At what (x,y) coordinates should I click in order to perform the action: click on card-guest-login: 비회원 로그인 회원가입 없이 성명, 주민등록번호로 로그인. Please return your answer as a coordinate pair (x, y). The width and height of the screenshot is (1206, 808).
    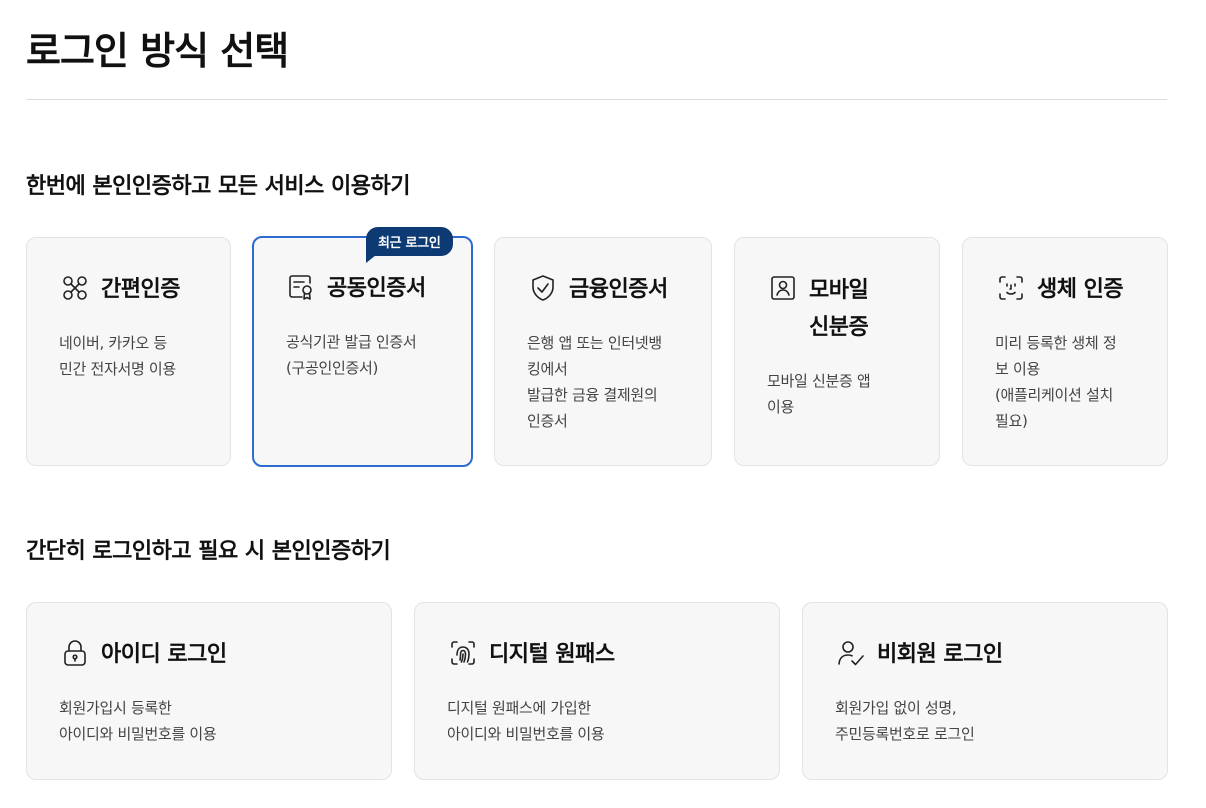
    Looking at the image, I should click on (985, 691).